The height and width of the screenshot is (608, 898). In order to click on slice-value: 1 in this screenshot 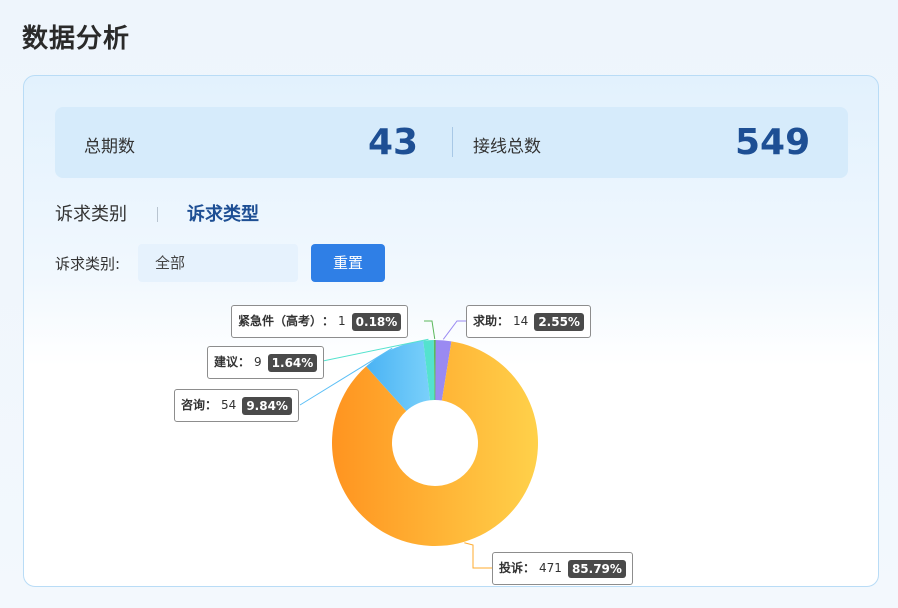, I will do `click(342, 321)`.